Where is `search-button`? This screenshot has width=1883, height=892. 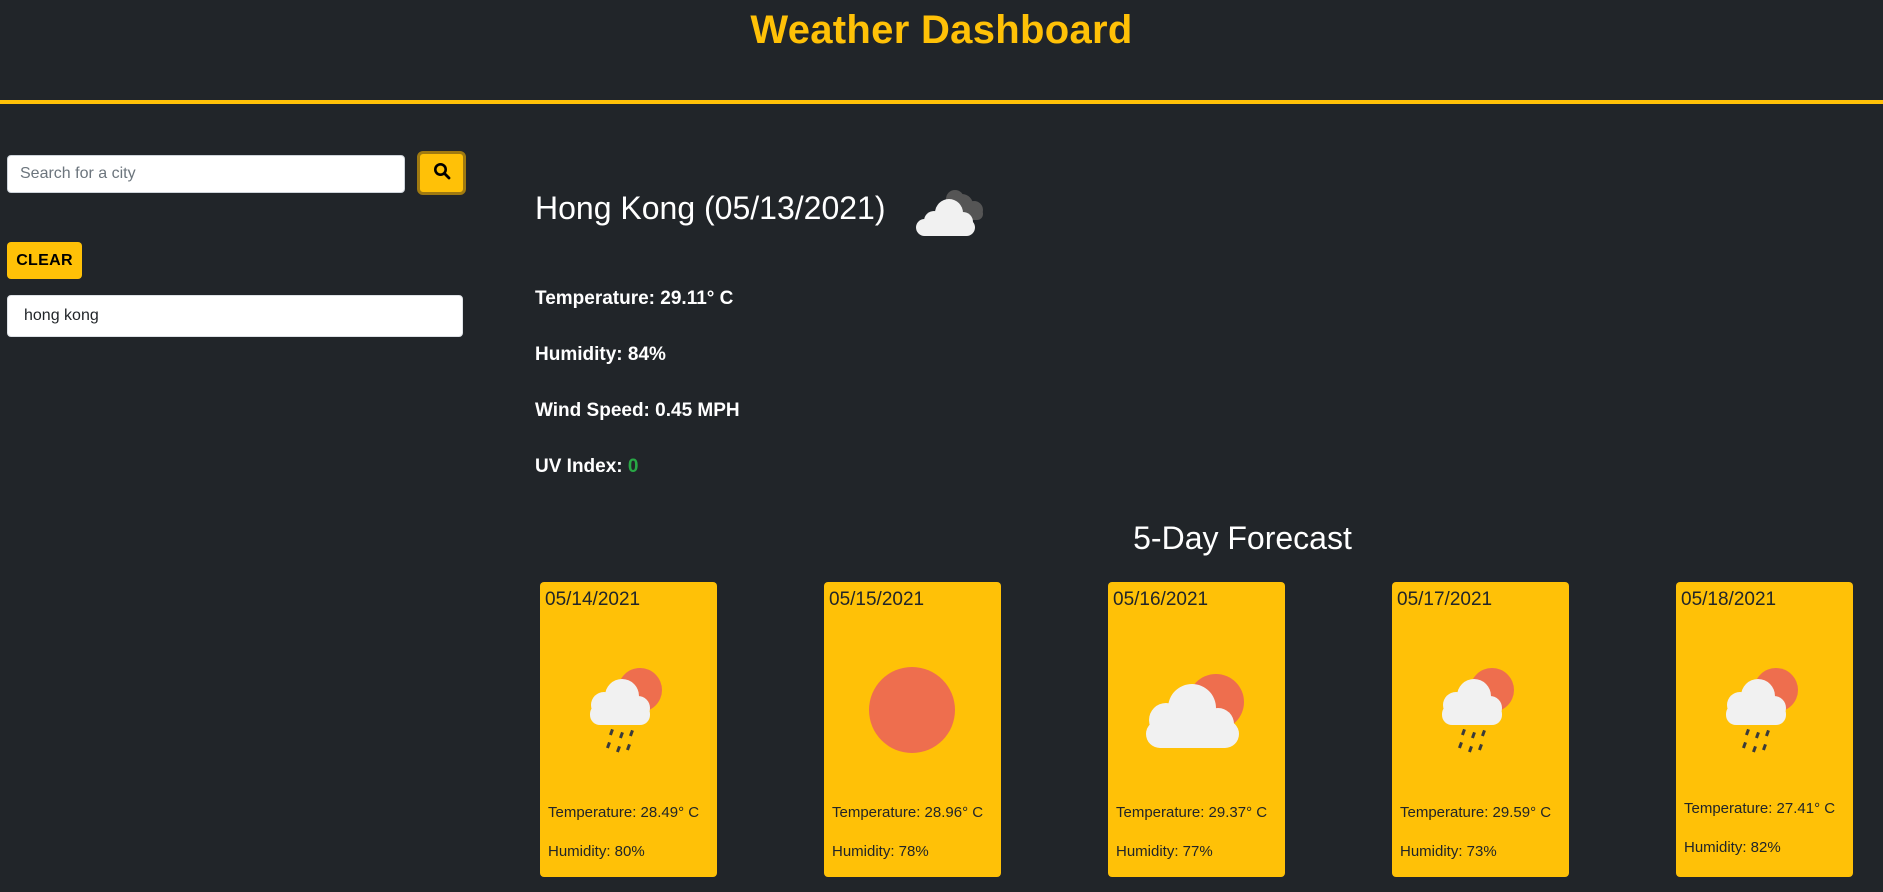 search-button is located at coordinates (441, 173).